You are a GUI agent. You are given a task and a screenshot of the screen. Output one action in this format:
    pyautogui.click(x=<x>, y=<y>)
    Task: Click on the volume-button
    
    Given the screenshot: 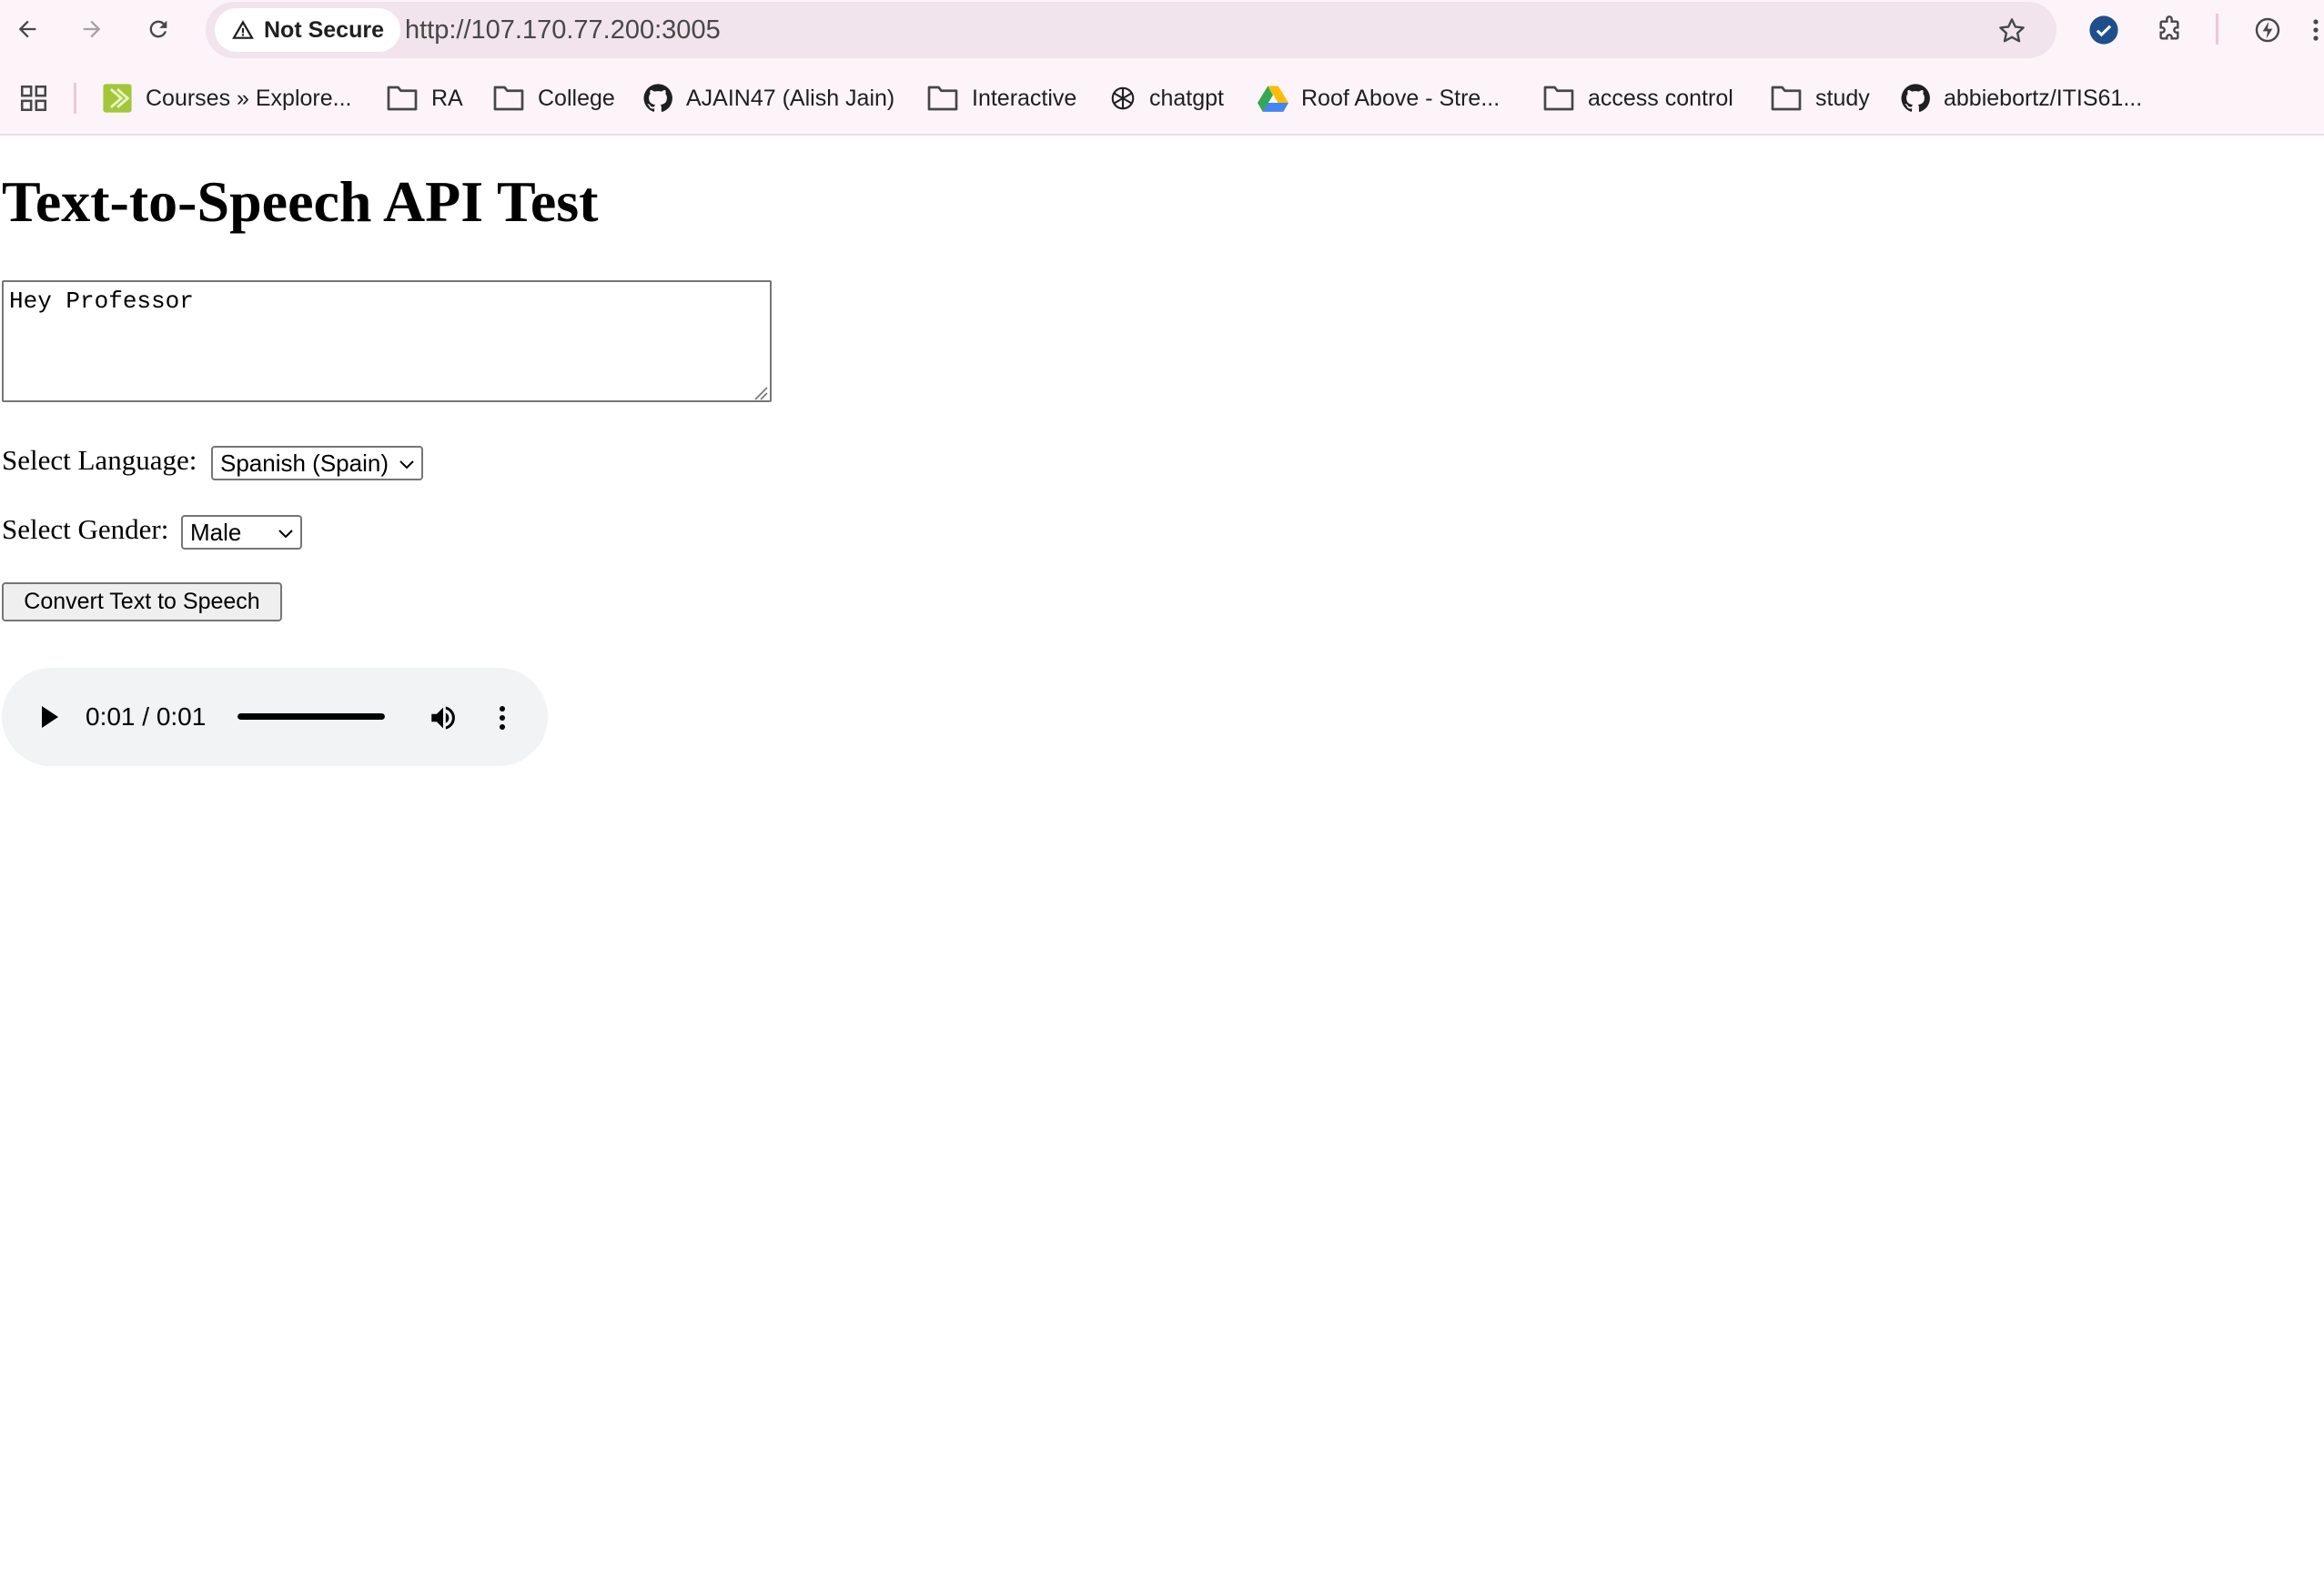 What is the action you would take?
    pyautogui.click(x=443, y=718)
    